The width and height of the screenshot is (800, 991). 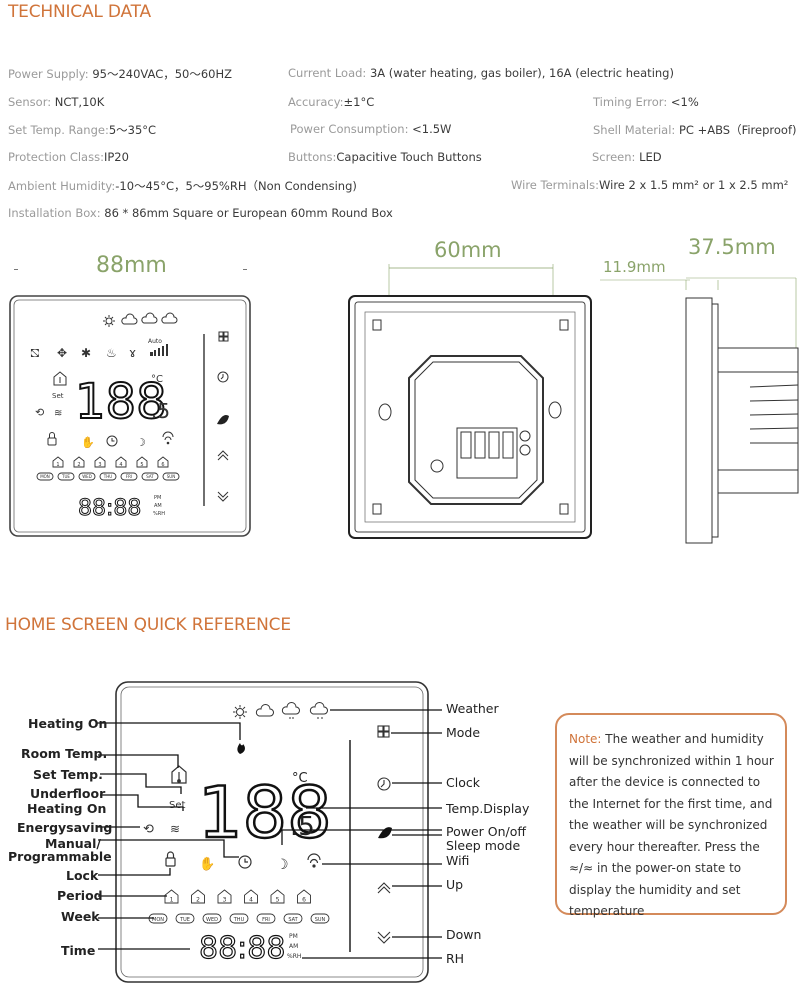 I want to click on side-depth-dimension: 37.5mm, so click(x=732, y=247).